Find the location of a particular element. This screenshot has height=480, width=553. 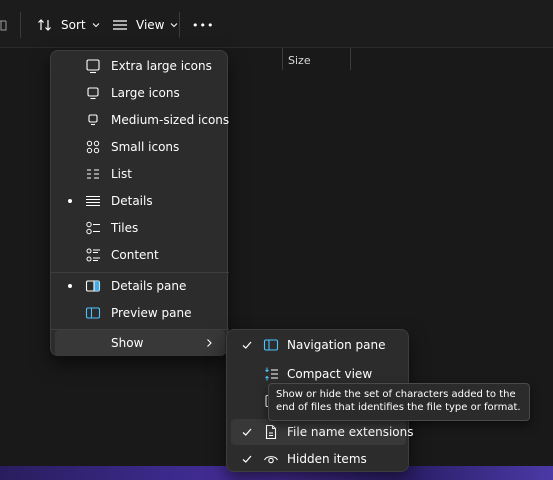

menu-item-small-icons: Small icons is located at coordinates (140, 147).